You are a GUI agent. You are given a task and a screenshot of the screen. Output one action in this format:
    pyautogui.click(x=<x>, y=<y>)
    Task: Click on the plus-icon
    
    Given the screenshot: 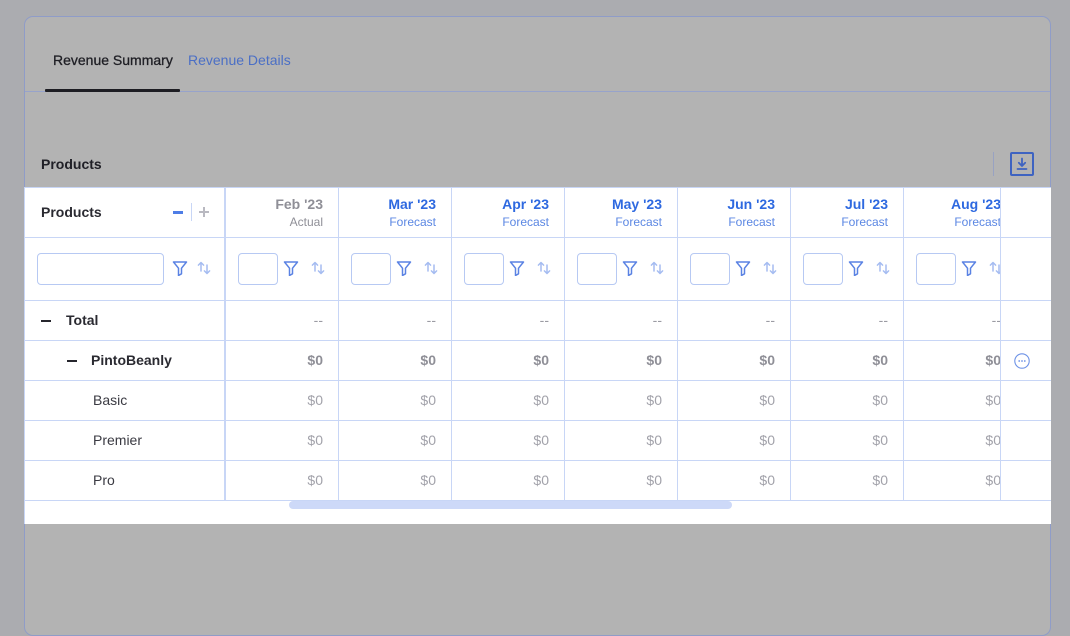 What is the action you would take?
    pyautogui.click(x=204, y=212)
    